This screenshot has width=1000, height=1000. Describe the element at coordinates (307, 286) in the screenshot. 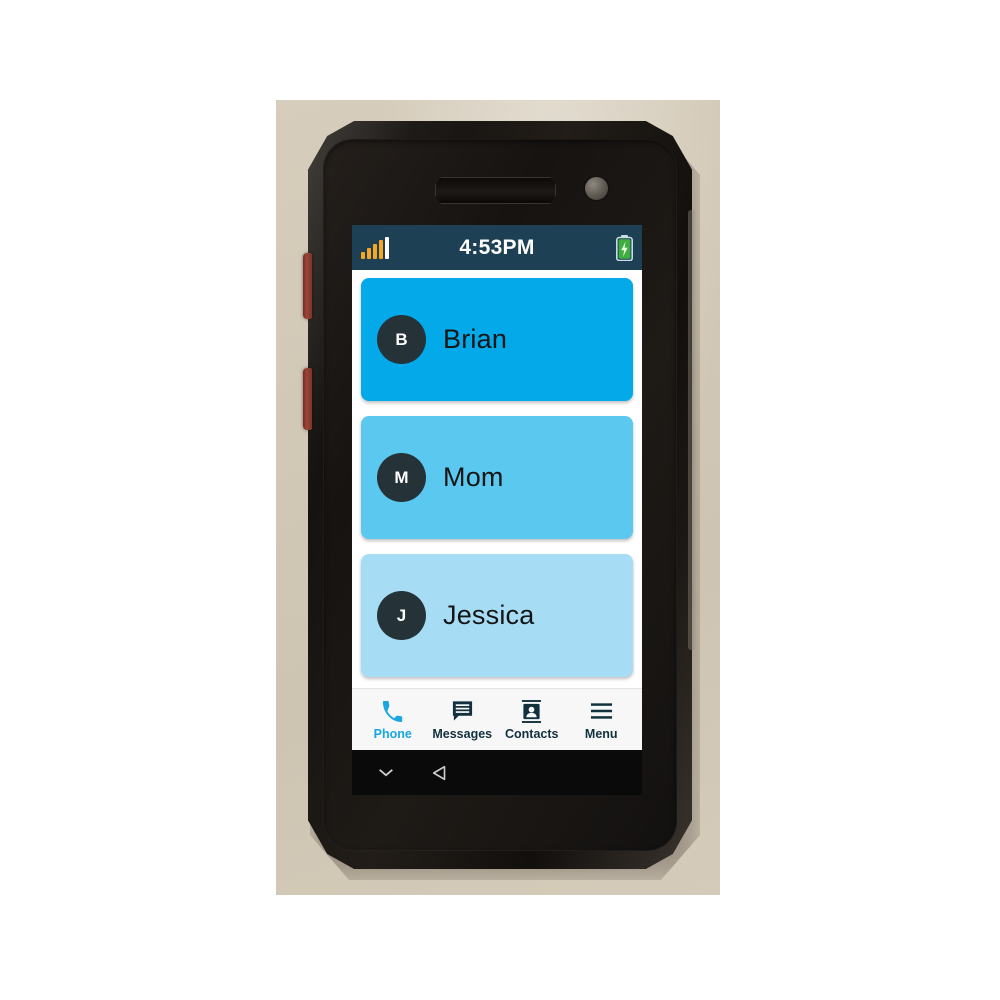

I see `volume-up-button` at that location.